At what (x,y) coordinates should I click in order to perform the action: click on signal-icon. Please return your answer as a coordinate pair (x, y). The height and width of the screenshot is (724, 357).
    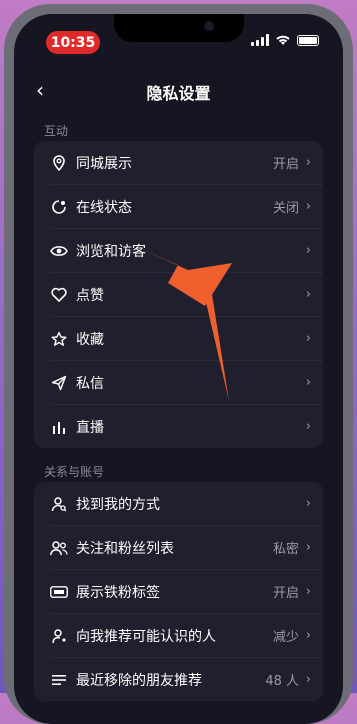
    Looking at the image, I should click on (260, 40).